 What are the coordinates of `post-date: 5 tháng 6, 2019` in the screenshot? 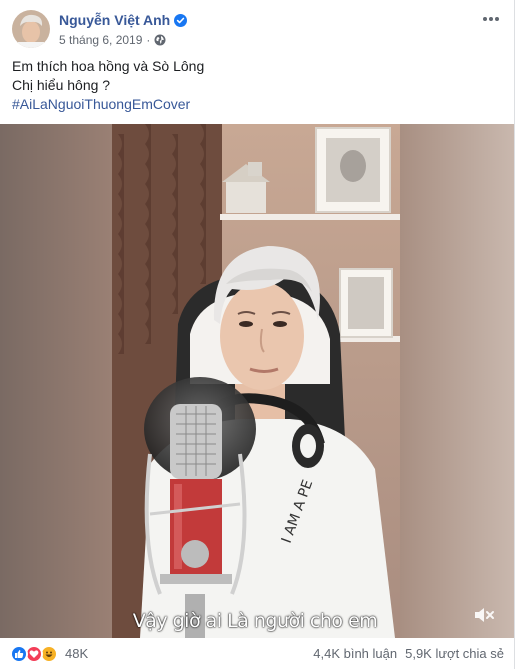 It's located at (100, 40).